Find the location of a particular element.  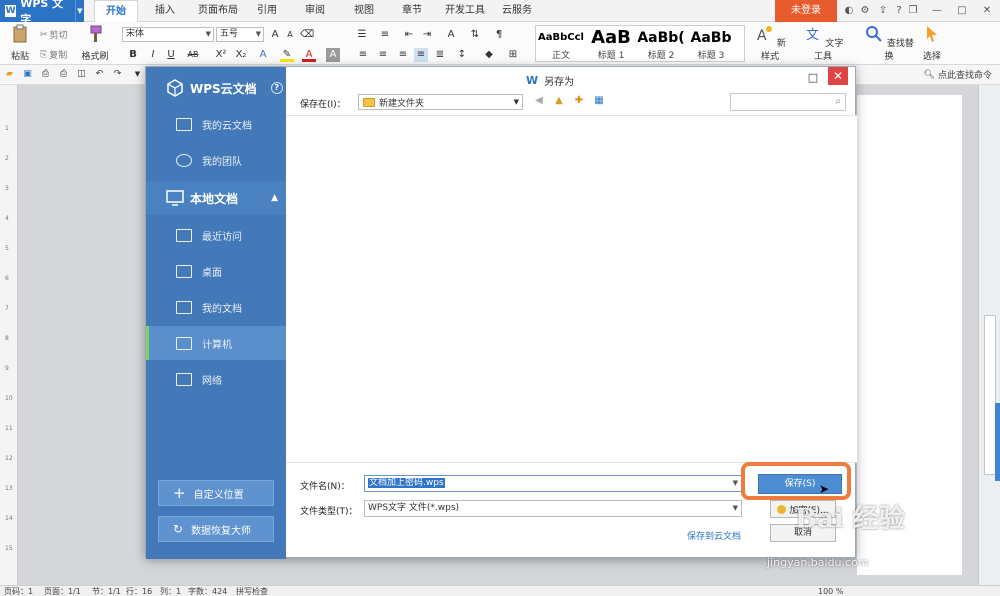

line-spacing-icon: ↕ is located at coordinates (462, 55).